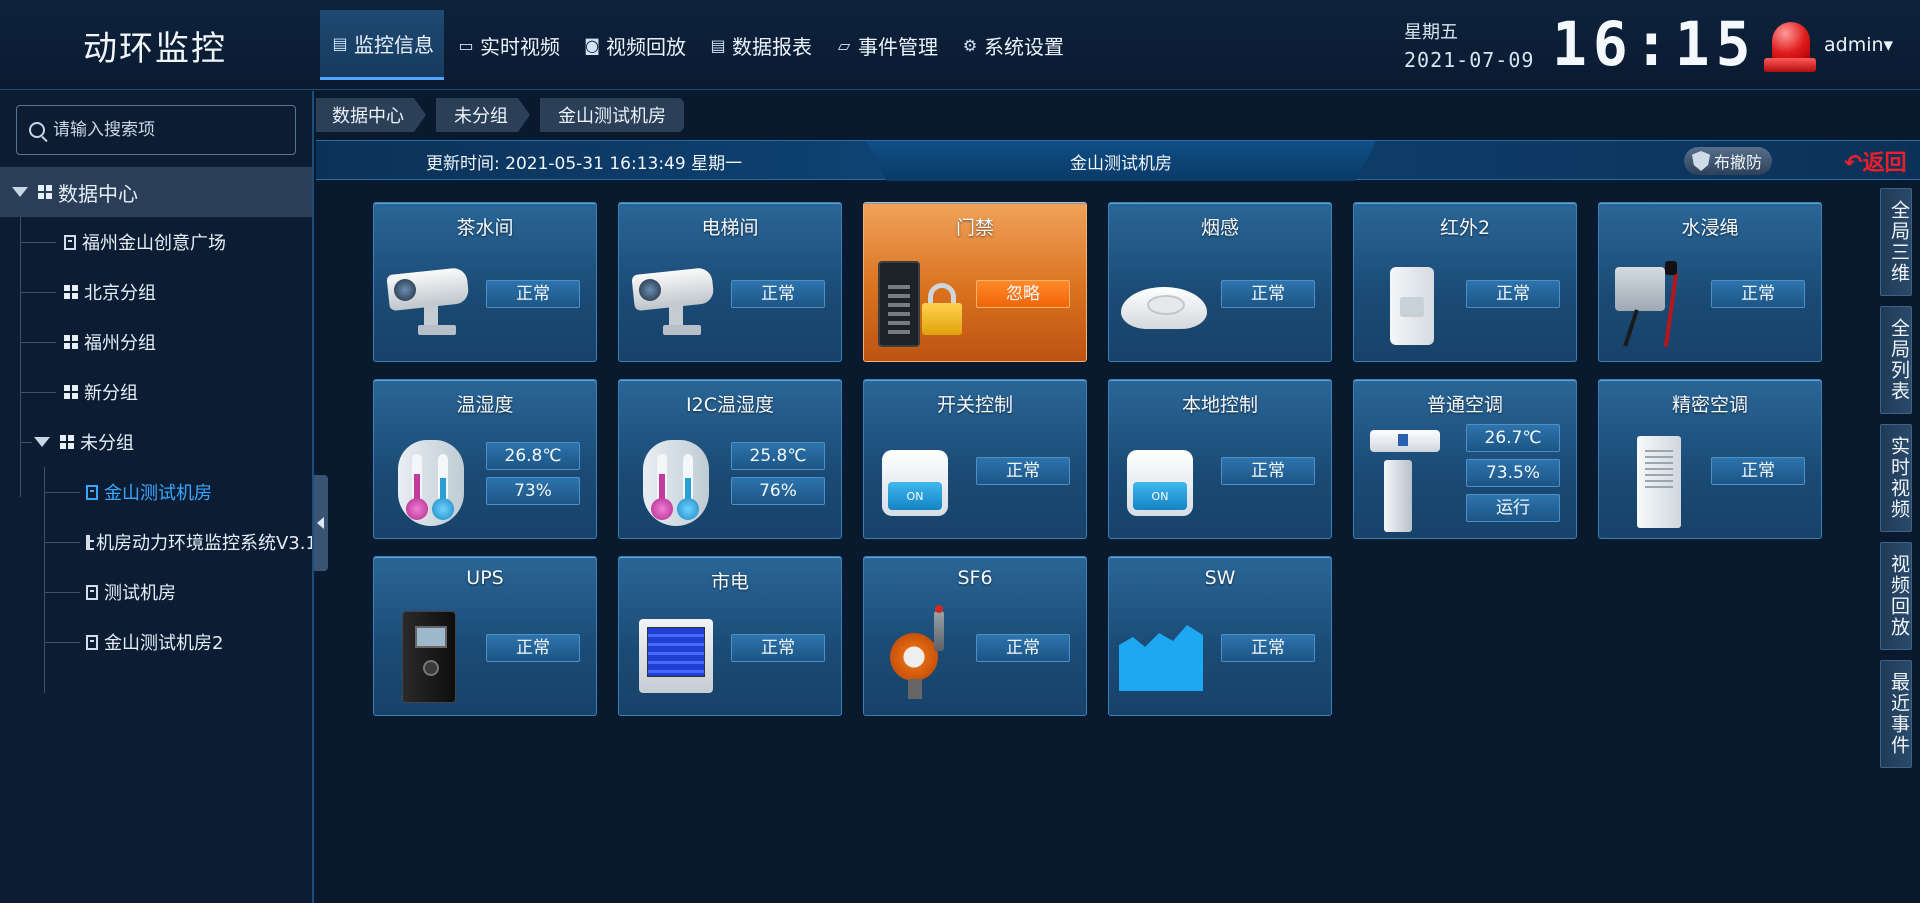 This screenshot has height=903, width=1920. I want to click on tile-title: 市电, so click(729, 582).